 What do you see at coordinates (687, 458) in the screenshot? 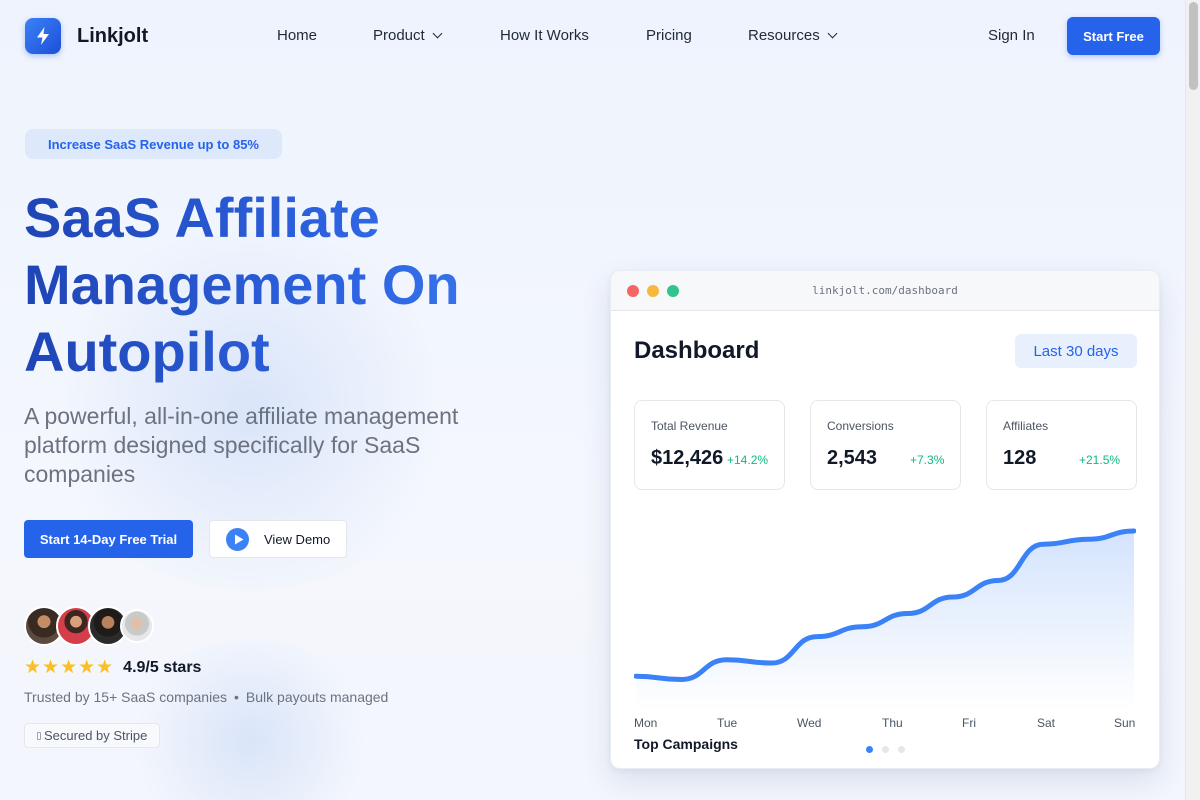
I see `stat-value: $12,426` at bounding box center [687, 458].